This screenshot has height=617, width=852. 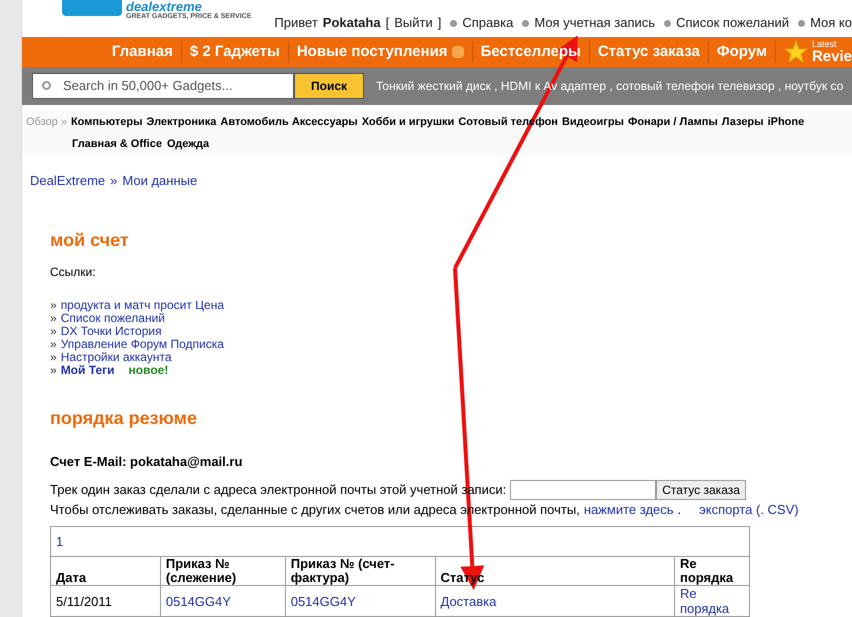 What do you see at coordinates (825, 44) in the screenshot?
I see `reviews-label: Latest` at bounding box center [825, 44].